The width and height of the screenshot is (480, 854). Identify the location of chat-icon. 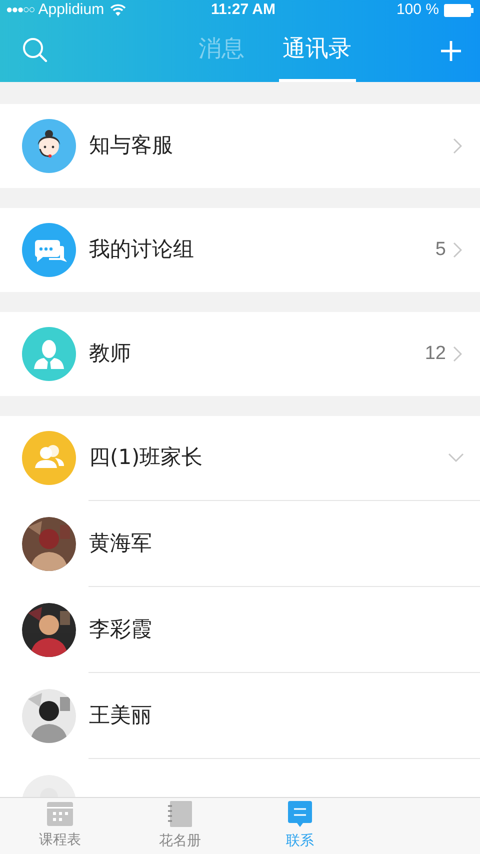
(300, 813).